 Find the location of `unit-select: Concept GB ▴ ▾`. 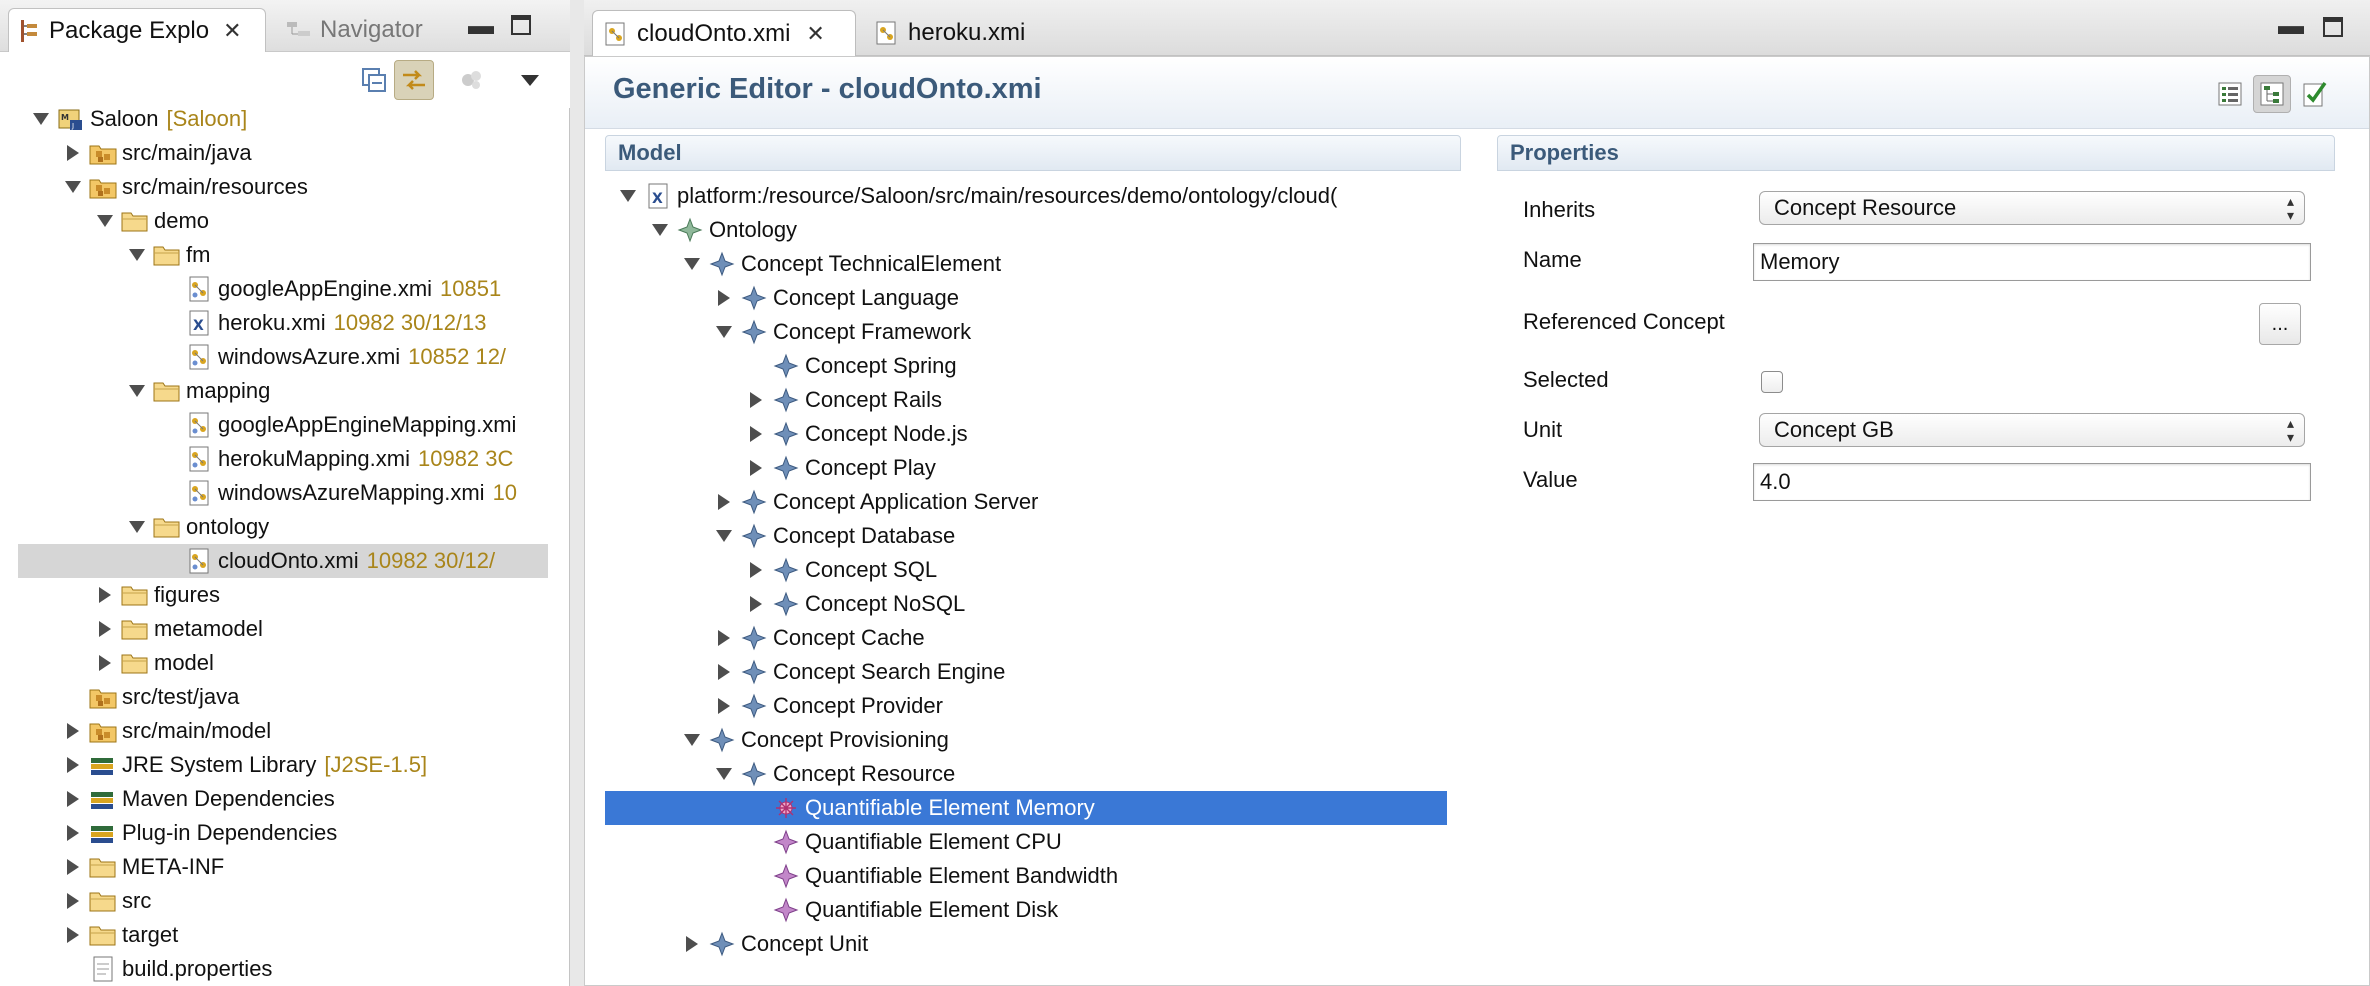

unit-select: Concept GB ▴ ▾ is located at coordinates (2032, 430).